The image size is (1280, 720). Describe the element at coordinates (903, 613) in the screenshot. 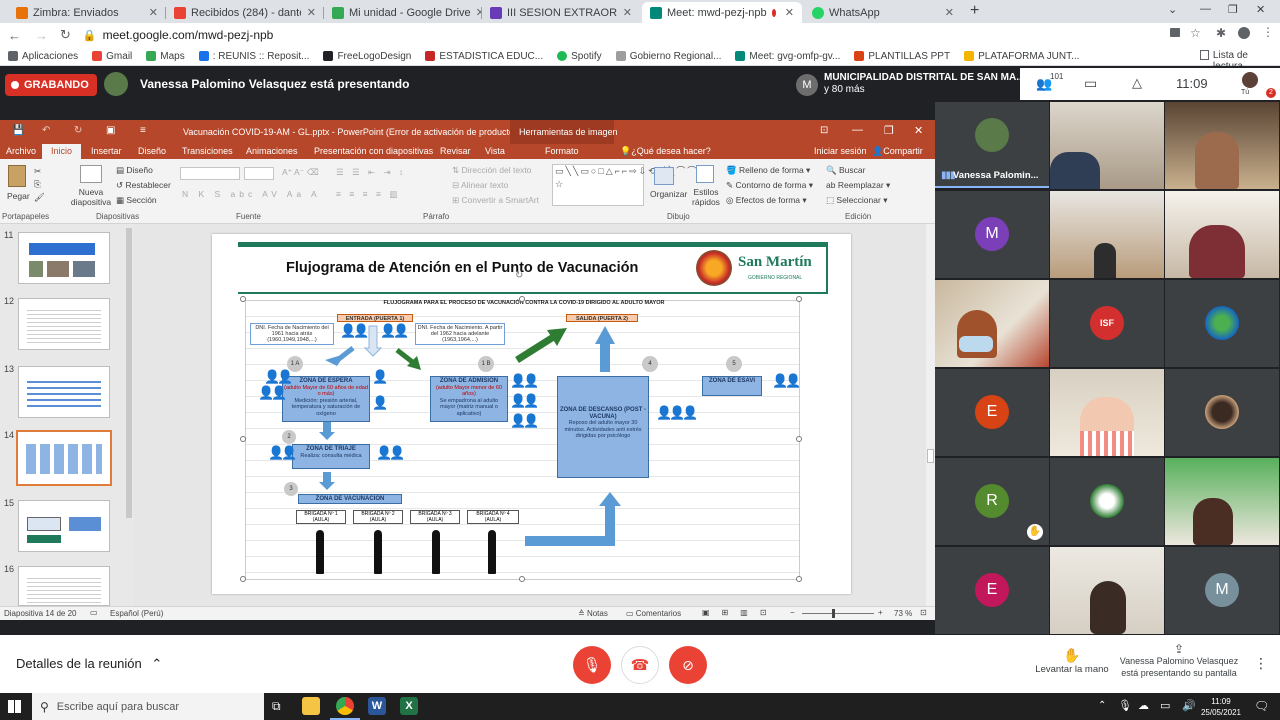

I see `zoom-level: 73 %` at that location.